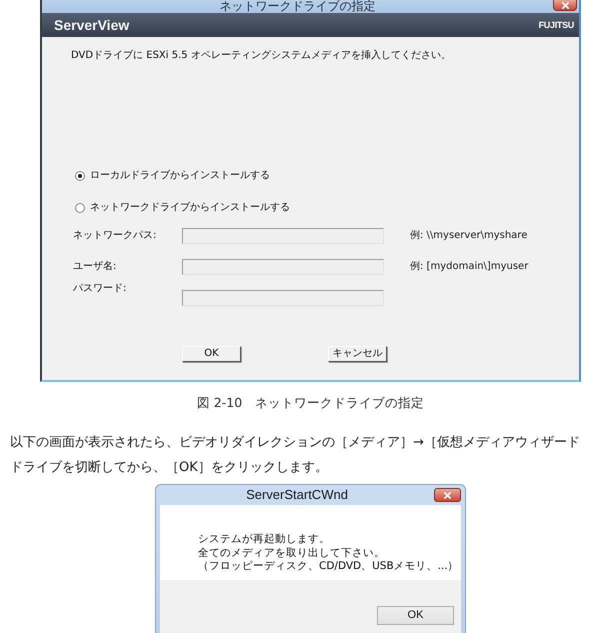 The height and width of the screenshot is (633, 603). I want to click on instruction-paragraph: 以下の画面が表示されたら、ビデオリダイレクションの［メディア］→［仮想メディアウィザード ドライブを切断してから、［OK］をクリックします。, so click(295, 455).